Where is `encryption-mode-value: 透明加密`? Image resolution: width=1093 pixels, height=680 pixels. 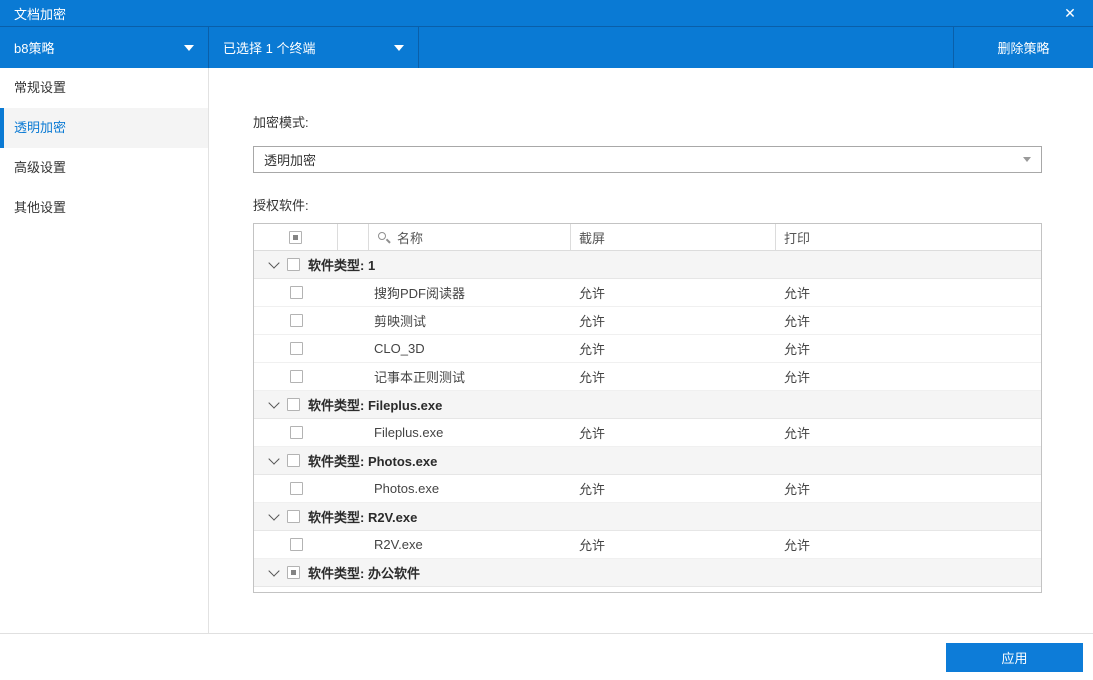 encryption-mode-value: 透明加密 is located at coordinates (290, 160).